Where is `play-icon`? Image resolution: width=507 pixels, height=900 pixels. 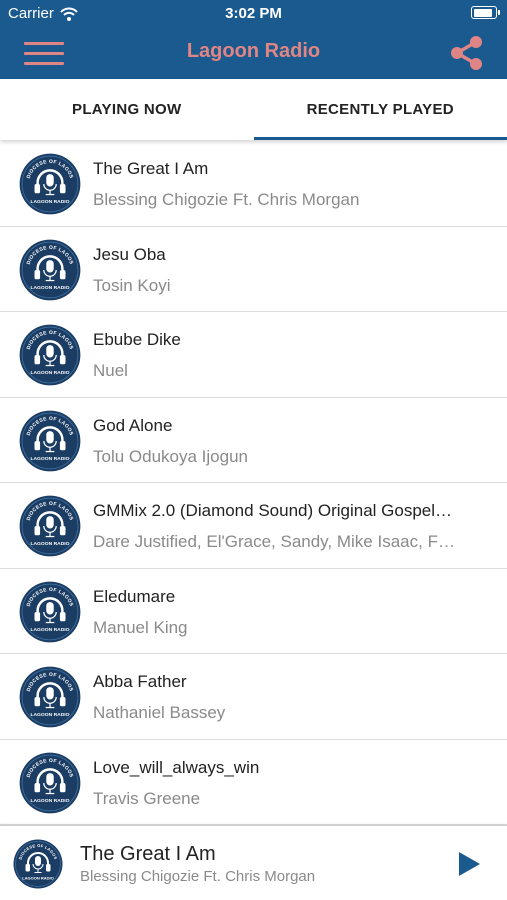 play-icon is located at coordinates (469, 864).